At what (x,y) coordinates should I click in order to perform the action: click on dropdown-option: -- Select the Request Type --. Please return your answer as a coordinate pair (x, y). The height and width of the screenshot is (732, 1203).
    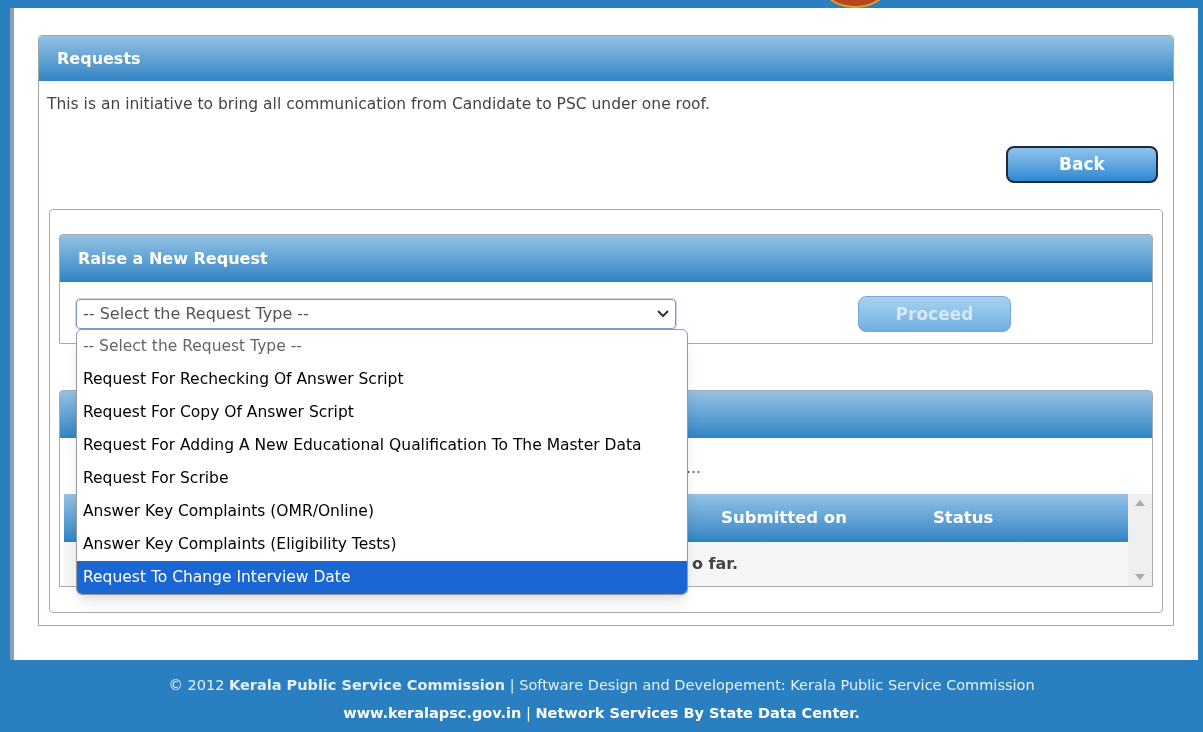
    Looking at the image, I should click on (382, 347).